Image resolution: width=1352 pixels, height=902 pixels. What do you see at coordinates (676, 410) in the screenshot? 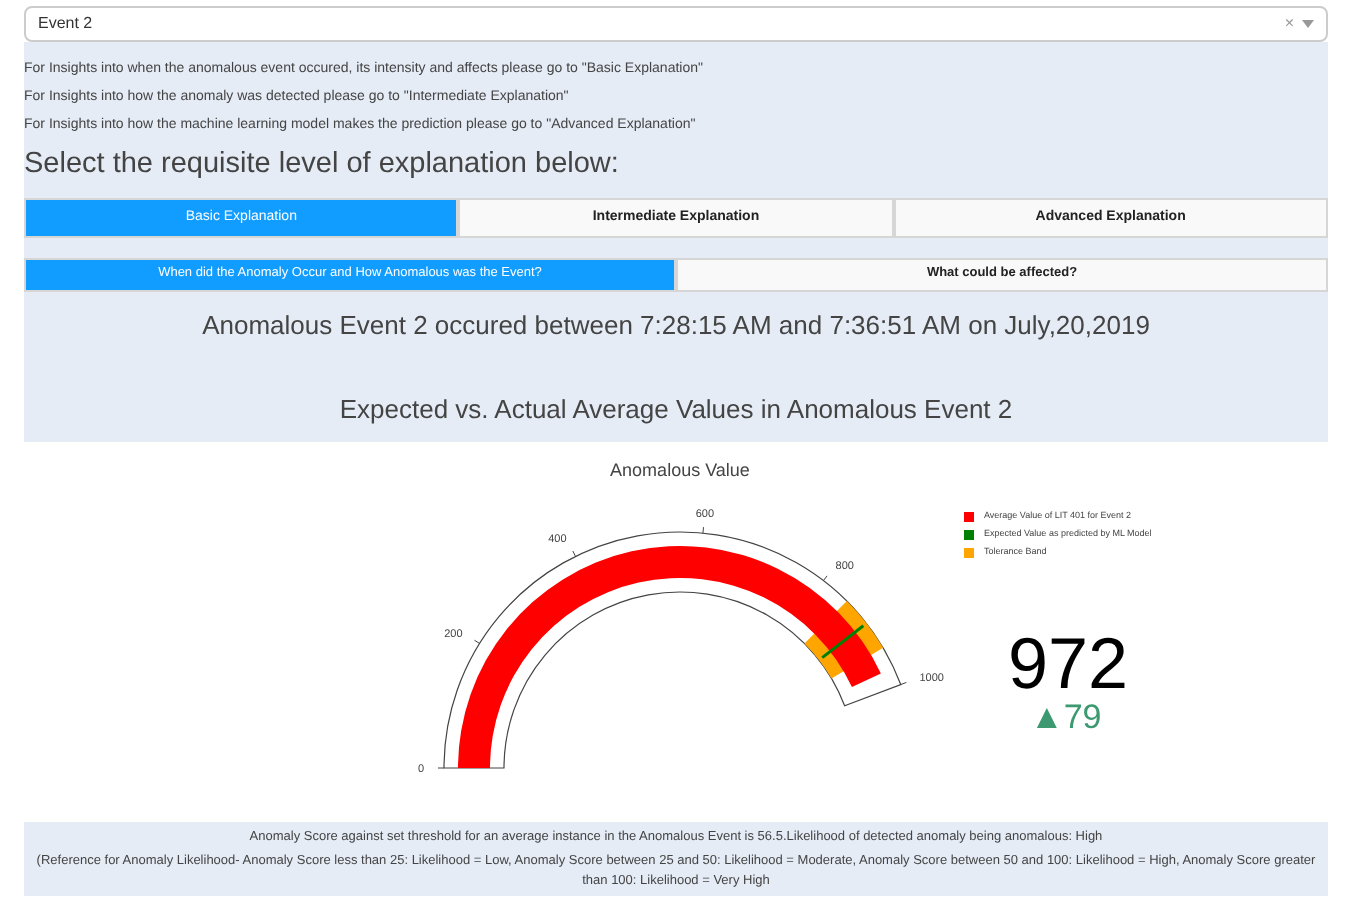
I see `chart-section-title: Expected vs. Actual Average Values in Anomalous Event 2` at bounding box center [676, 410].